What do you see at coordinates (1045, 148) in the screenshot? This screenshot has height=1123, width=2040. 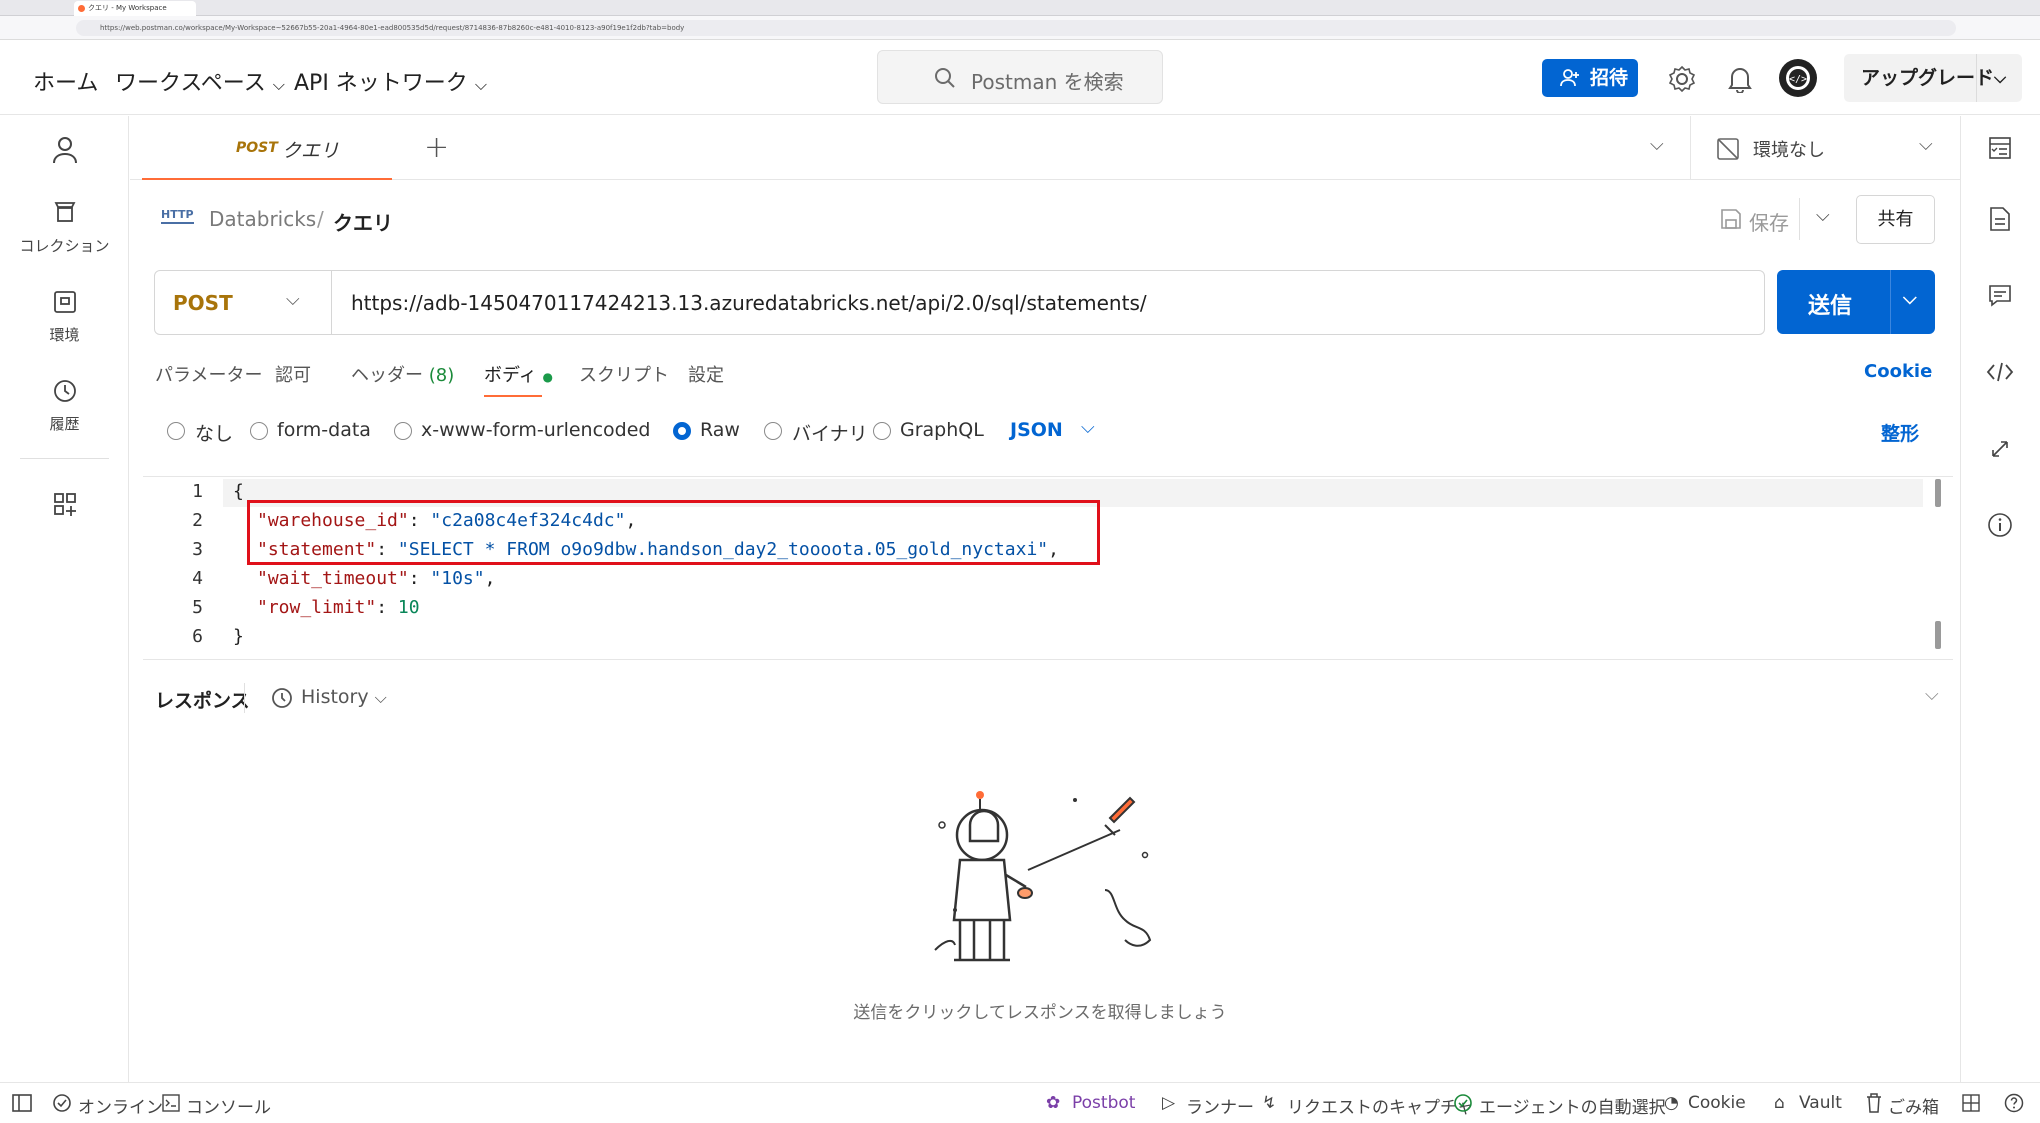 I see `request-tab-bar: POST クエリ + ⌵ 環境なし ⌵` at bounding box center [1045, 148].